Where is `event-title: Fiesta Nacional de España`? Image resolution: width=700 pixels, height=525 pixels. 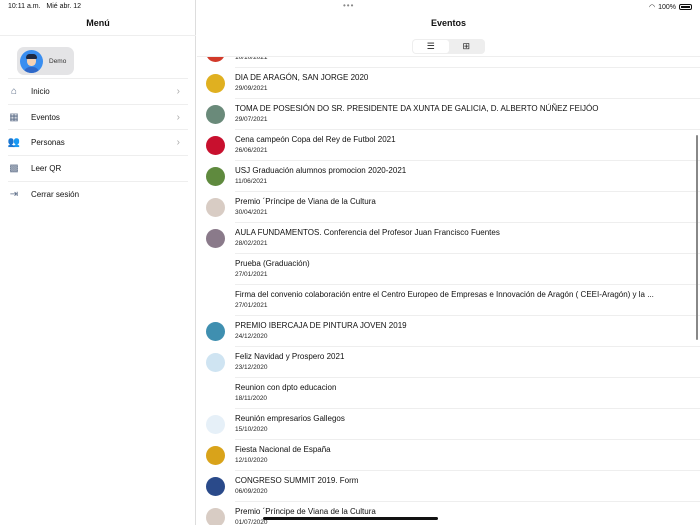 event-title: Fiesta Nacional de España is located at coordinates (283, 449).